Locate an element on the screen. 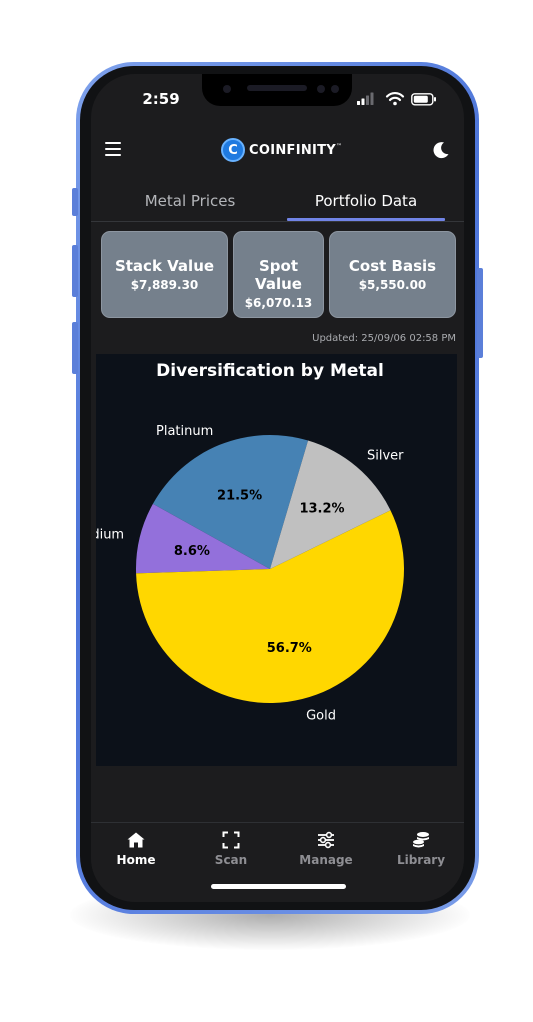 This screenshot has width=533, height=1022. spot-value-card: Spot Value $6,070.13 is located at coordinates (278, 274).